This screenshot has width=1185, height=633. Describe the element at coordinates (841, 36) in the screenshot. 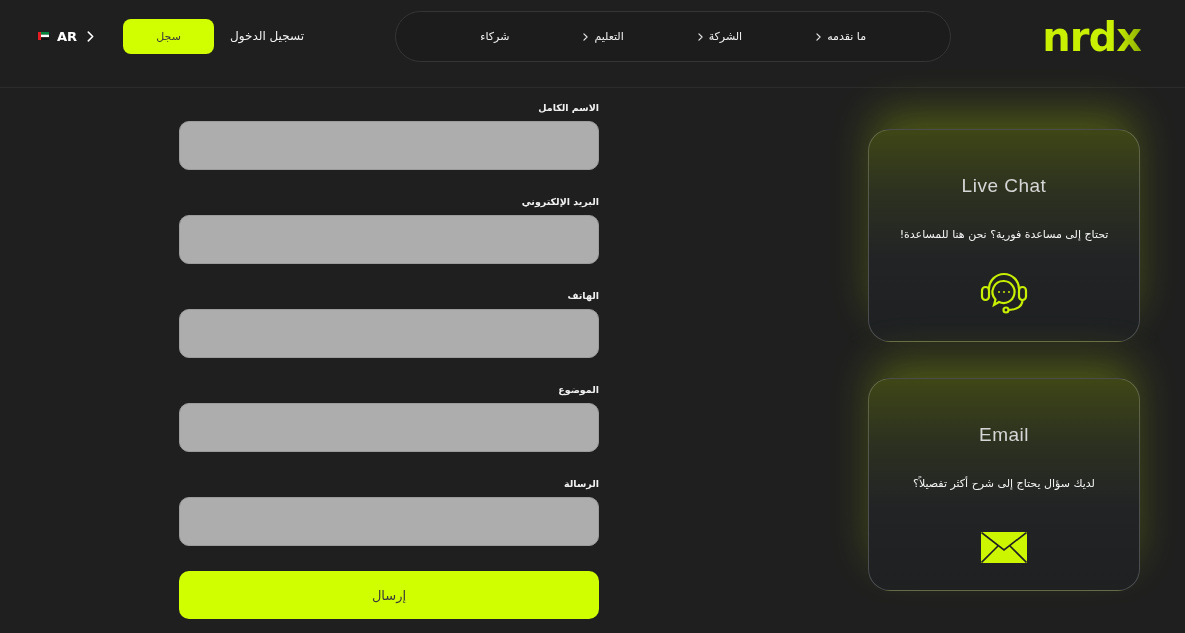

I see `nav-link: ما نقدمه` at that location.